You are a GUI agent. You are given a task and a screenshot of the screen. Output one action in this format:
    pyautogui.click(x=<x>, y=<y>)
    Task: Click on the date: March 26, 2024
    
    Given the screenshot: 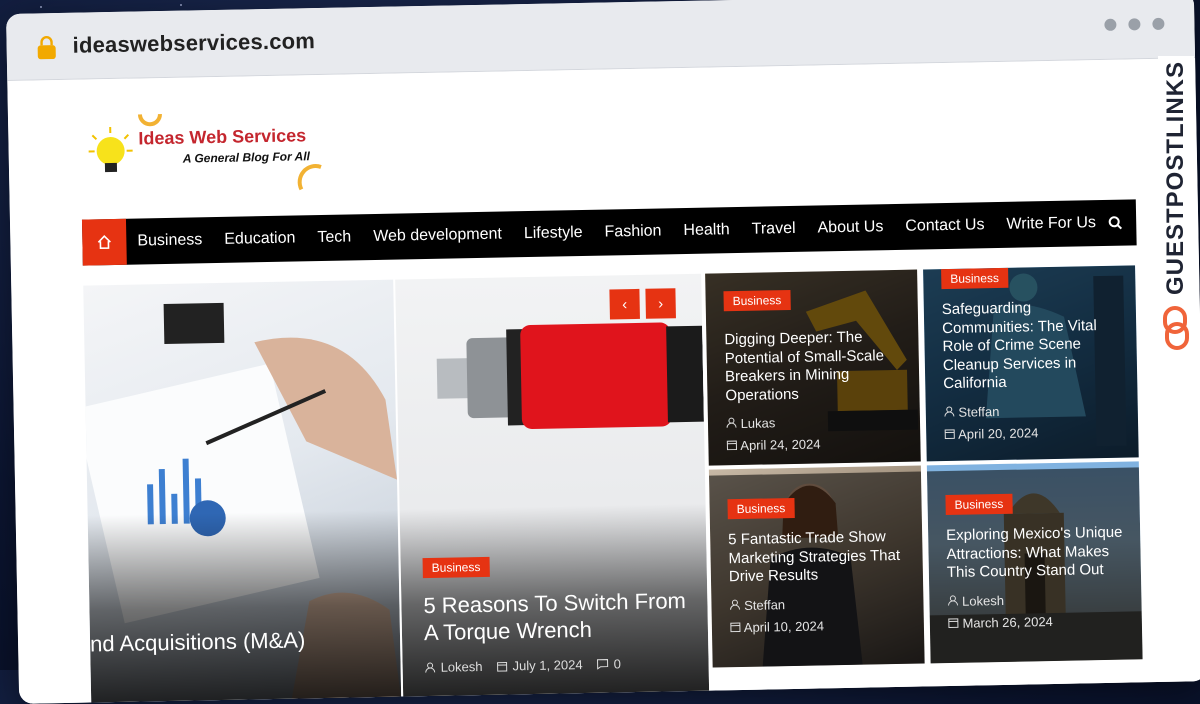 What is the action you would take?
    pyautogui.click(x=1038, y=621)
    